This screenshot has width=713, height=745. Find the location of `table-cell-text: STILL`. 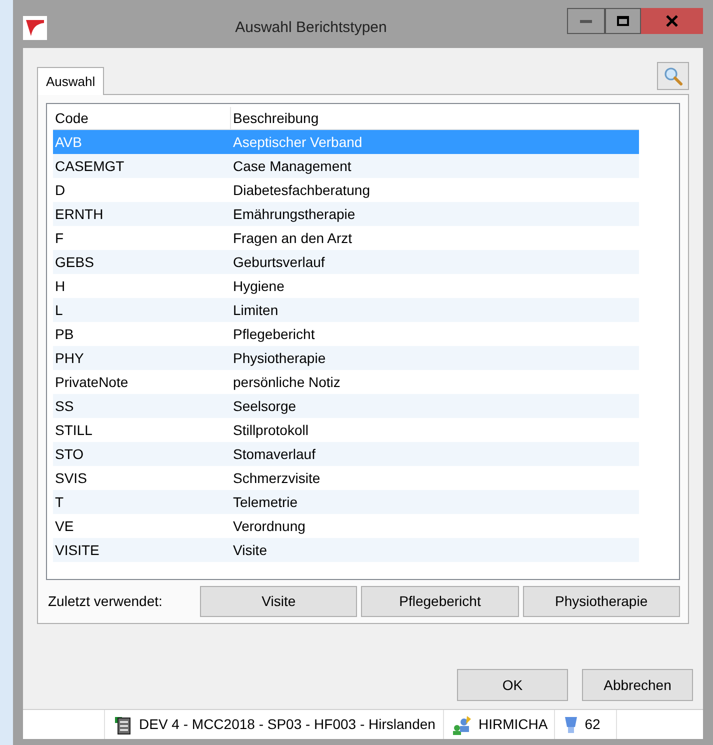

table-cell-text: STILL is located at coordinates (74, 430).